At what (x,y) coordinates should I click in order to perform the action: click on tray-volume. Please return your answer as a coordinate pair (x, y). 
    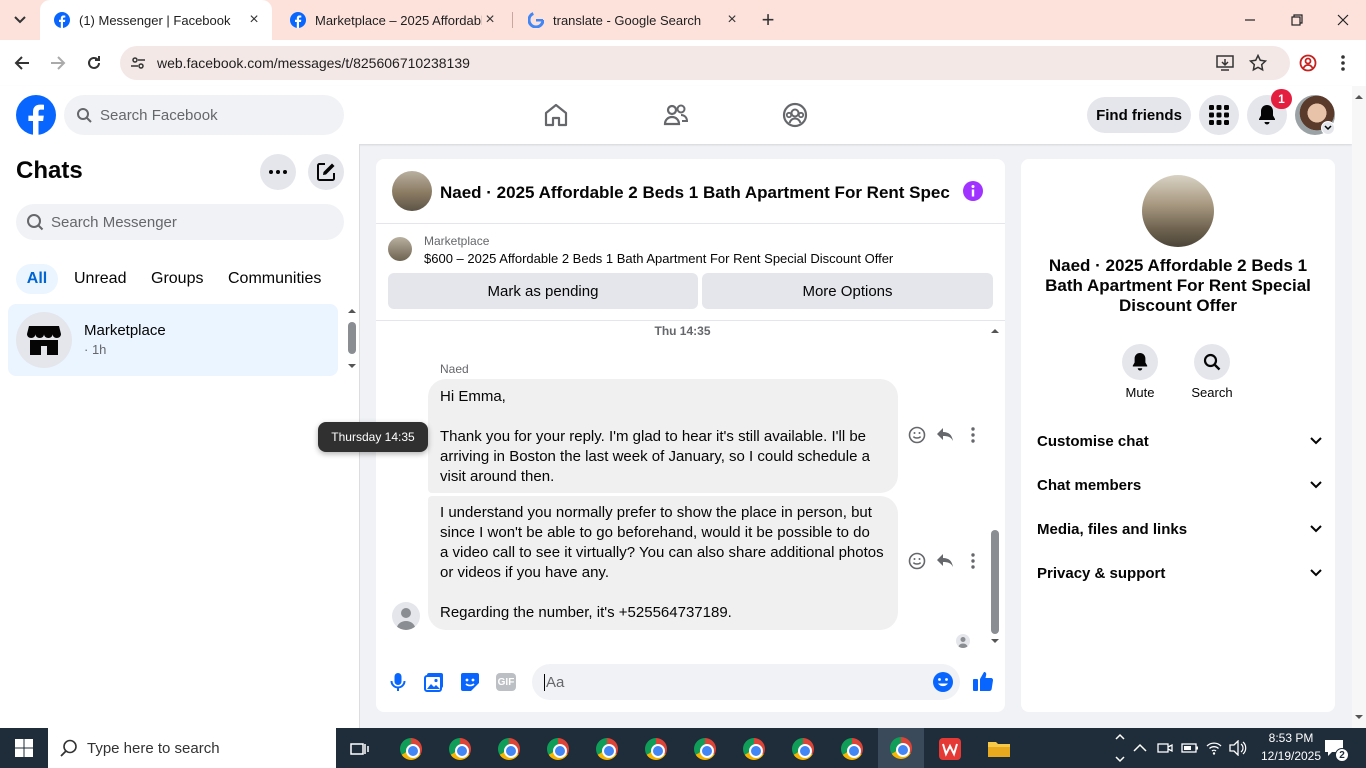
    Looking at the image, I should click on (1238, 748).